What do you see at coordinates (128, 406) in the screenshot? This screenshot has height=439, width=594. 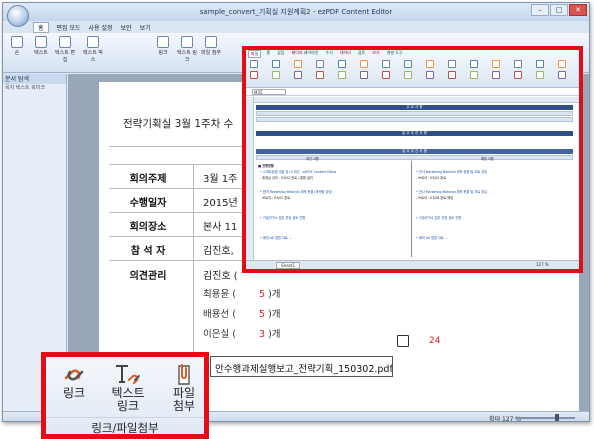 I see `text-link-button-label-2: 링크` at bounding box center [128, 406].